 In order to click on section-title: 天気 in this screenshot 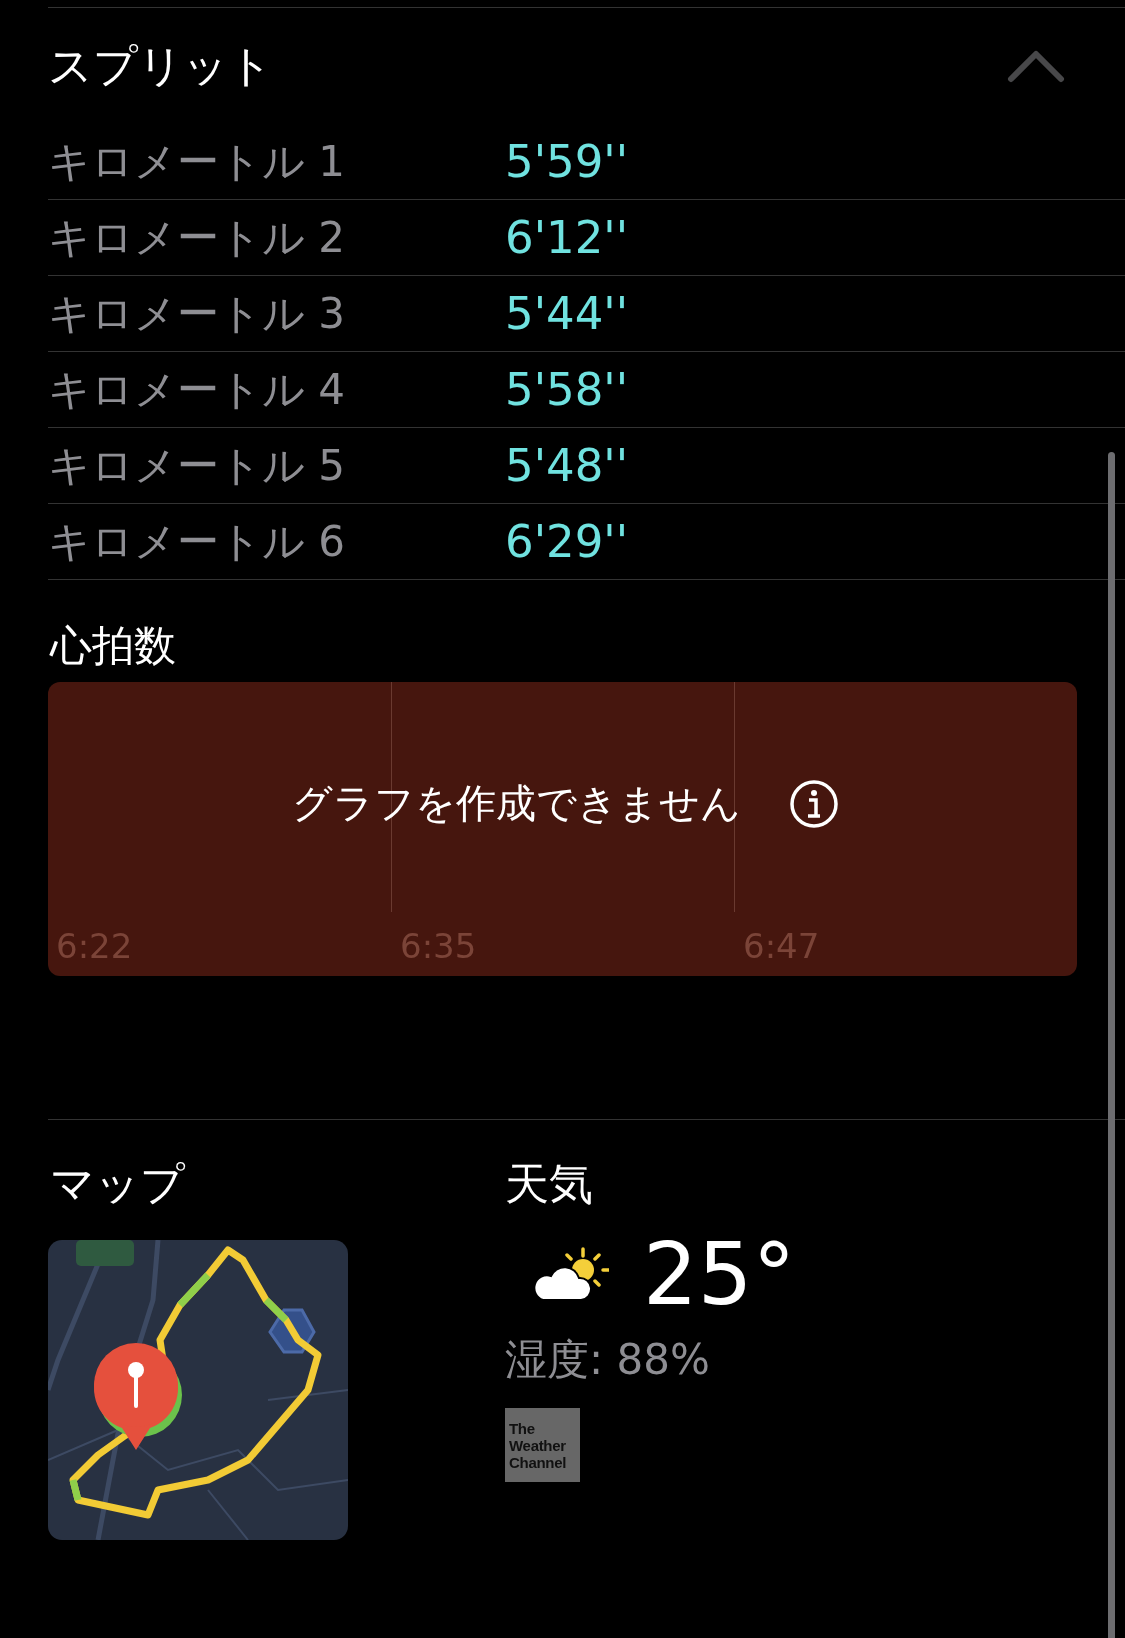, I will do `click(549, 1184)`.